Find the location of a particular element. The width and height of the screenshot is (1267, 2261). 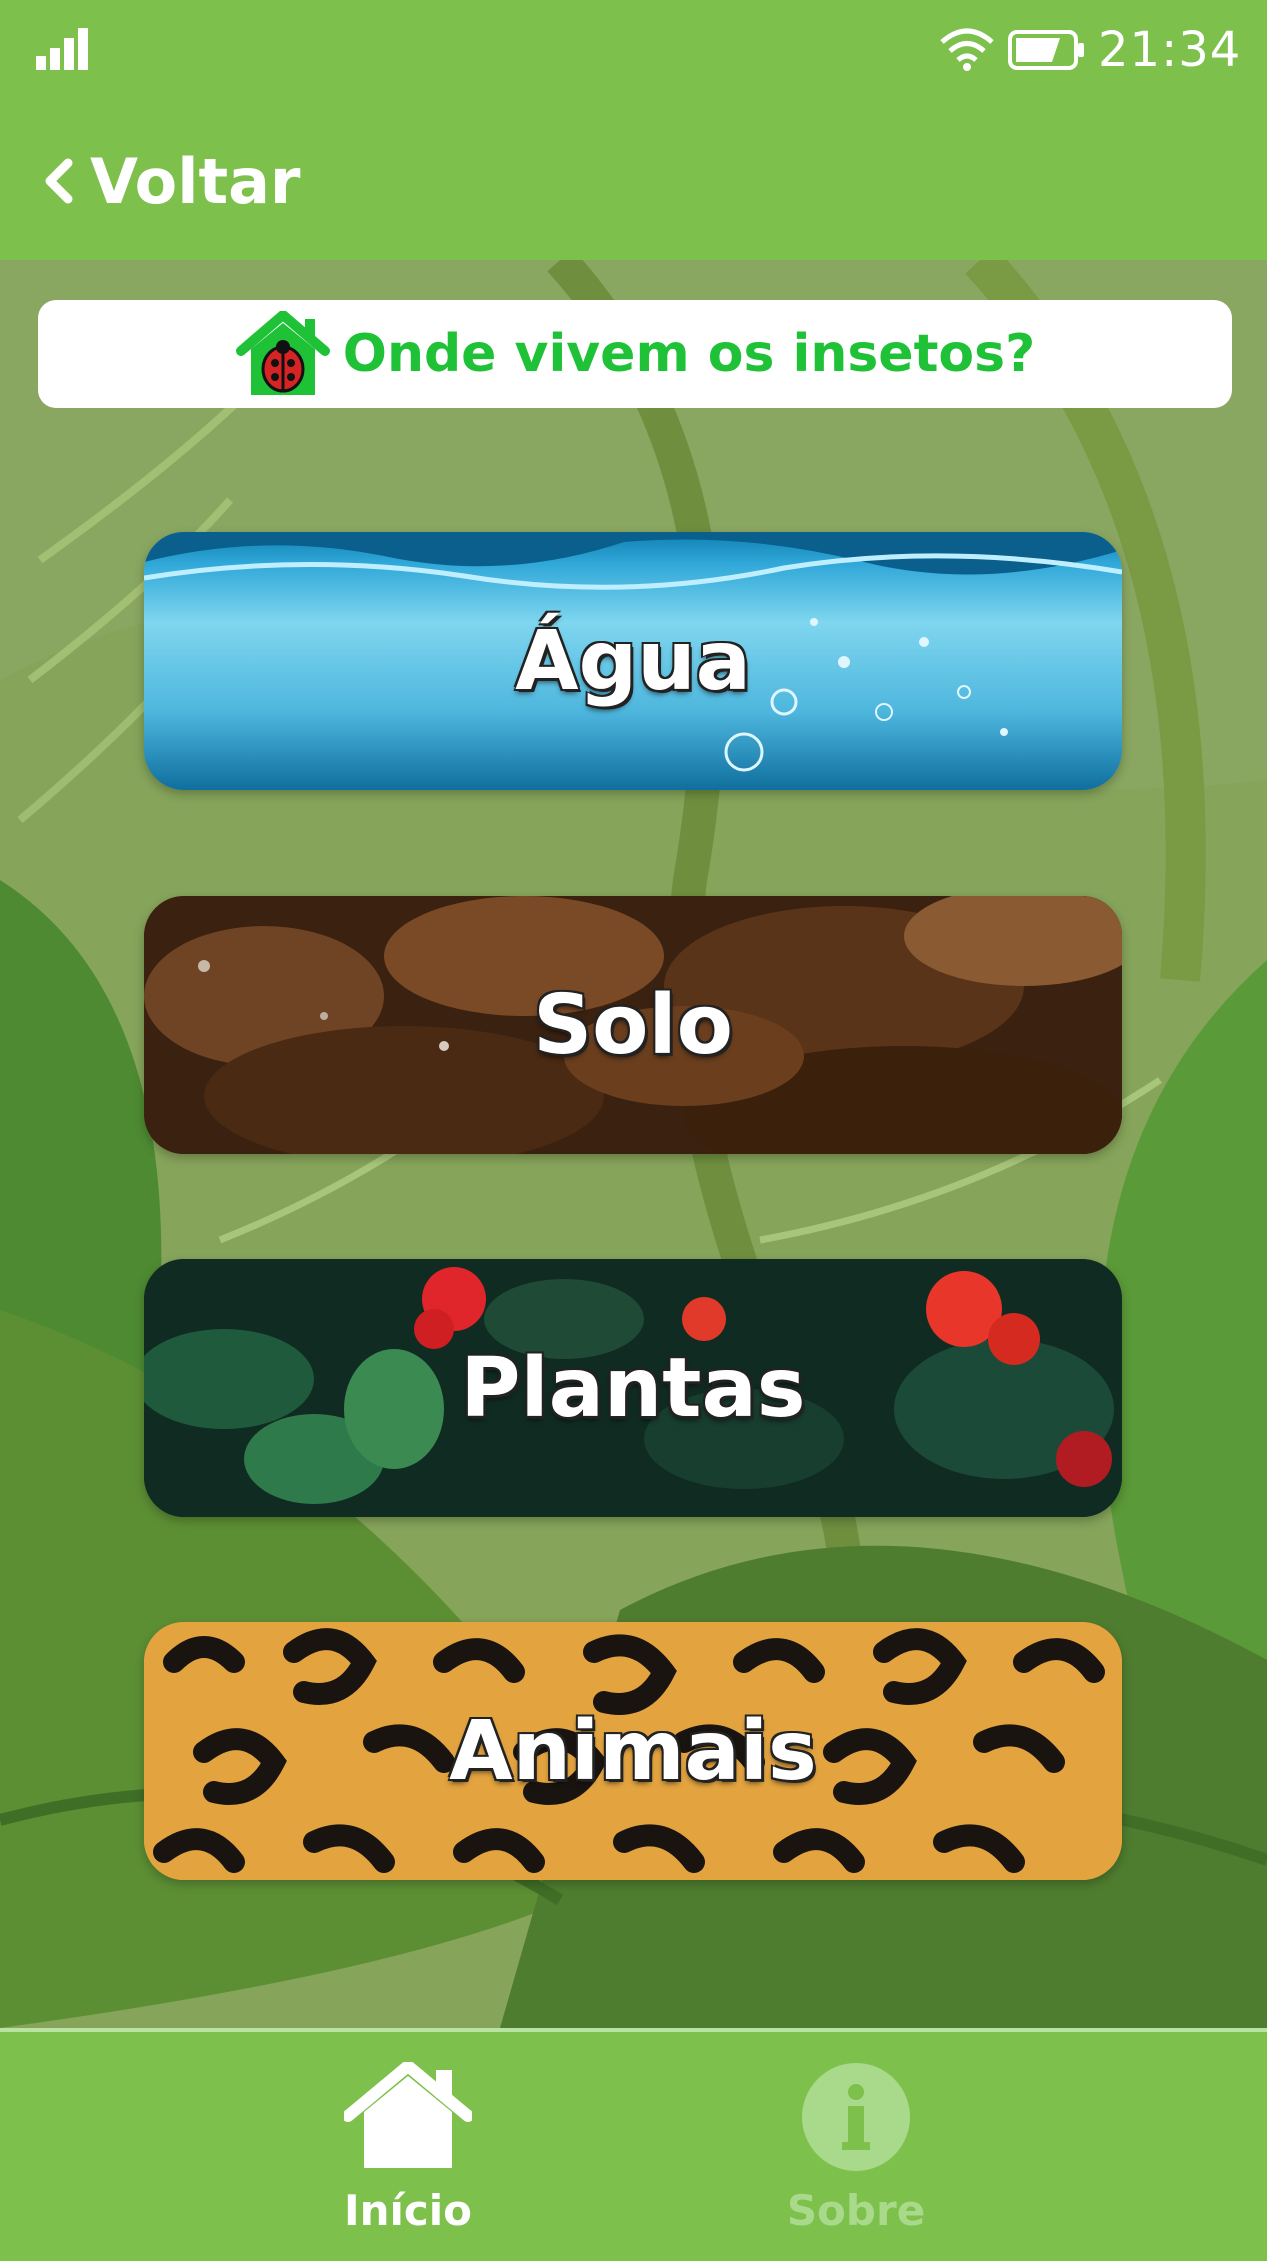

home-icon is located at coordinates (408, 2115).